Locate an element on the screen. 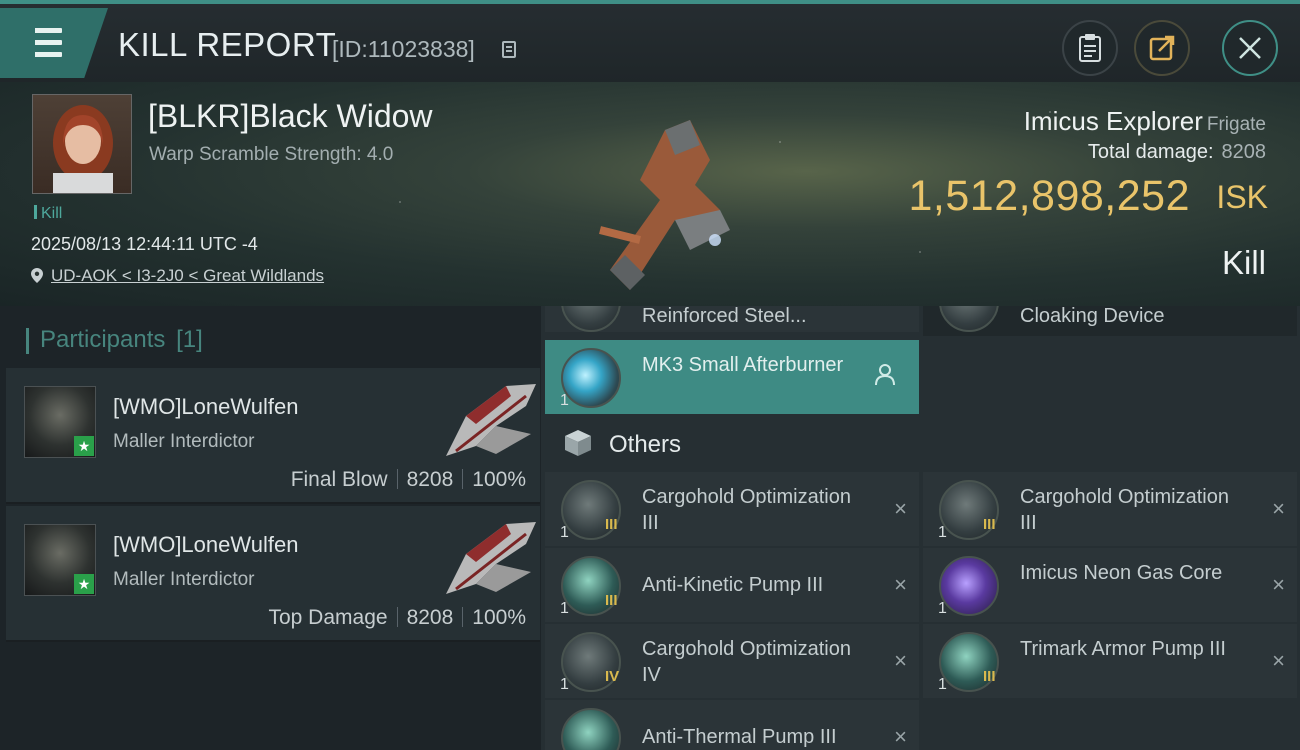 The width and height of the screenshot is (1300, 750). box-icon is located at coordinates (578, 443).